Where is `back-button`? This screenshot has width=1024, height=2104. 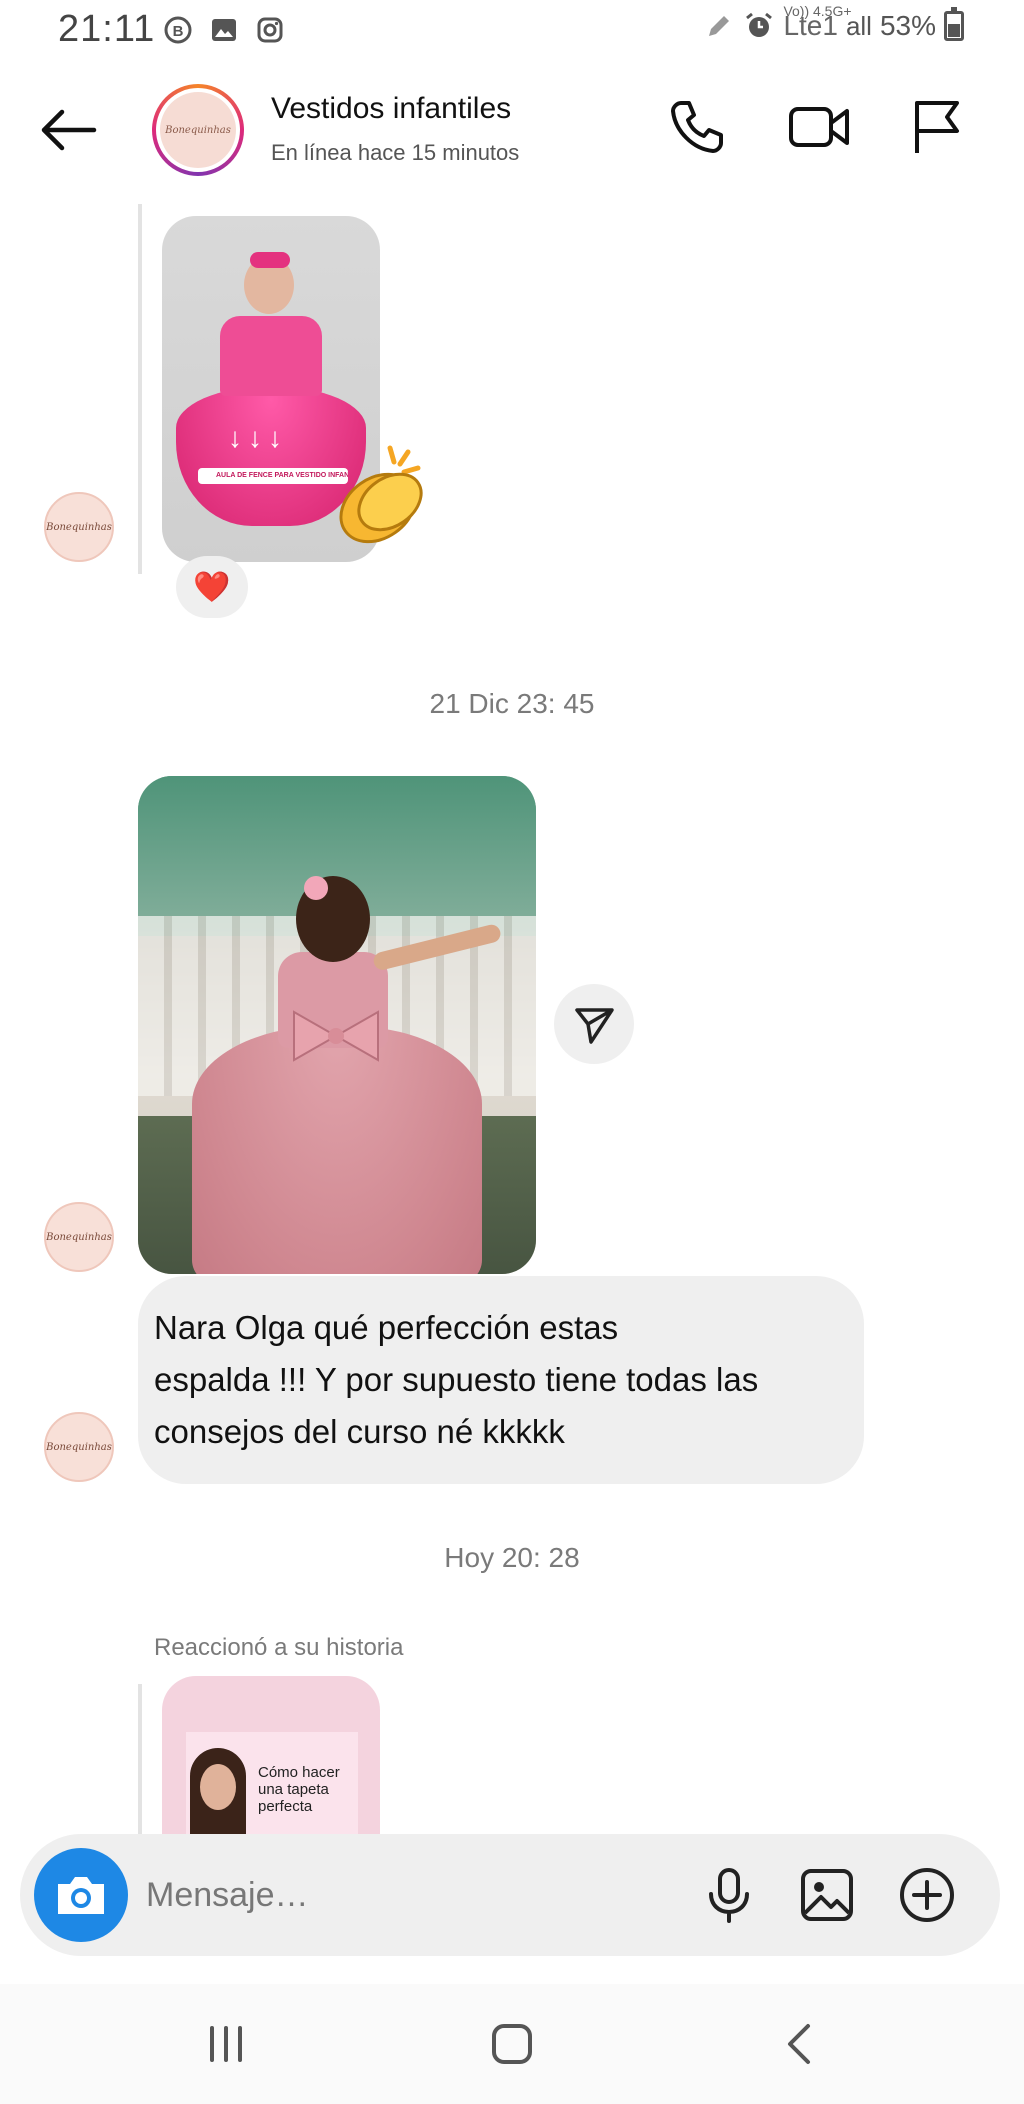 back-button is located at coordinates (68, 130).